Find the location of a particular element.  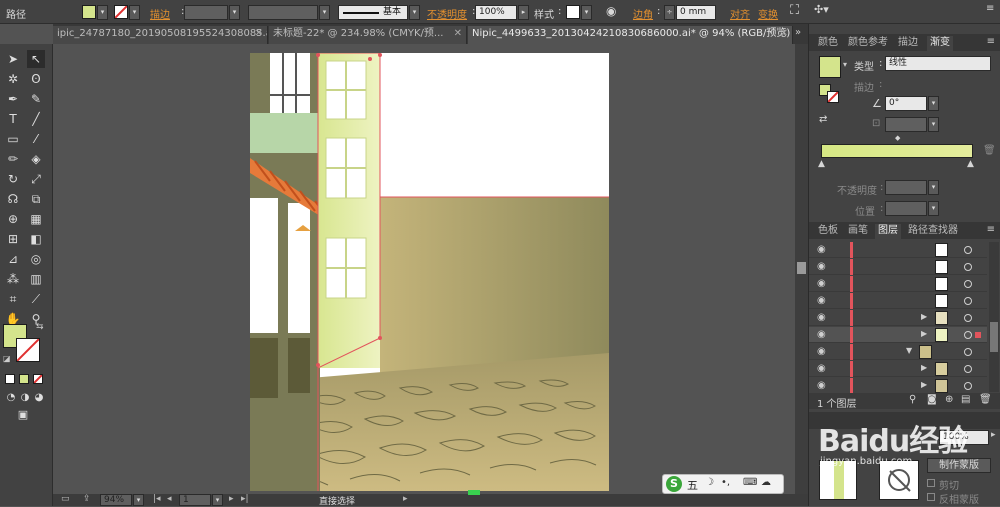

zoom-field: 94% is located at coordinates (116, 500).